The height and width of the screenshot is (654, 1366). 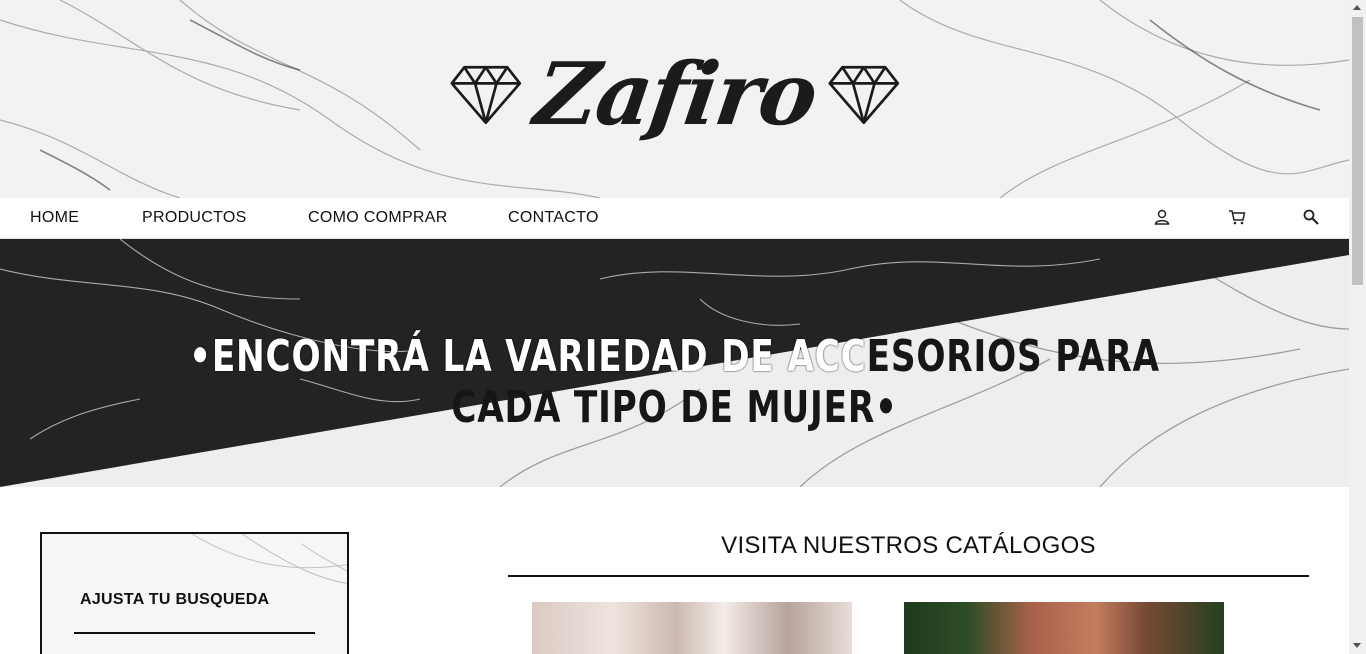 I want to click on user-icon, so click(x=1162, y=217).